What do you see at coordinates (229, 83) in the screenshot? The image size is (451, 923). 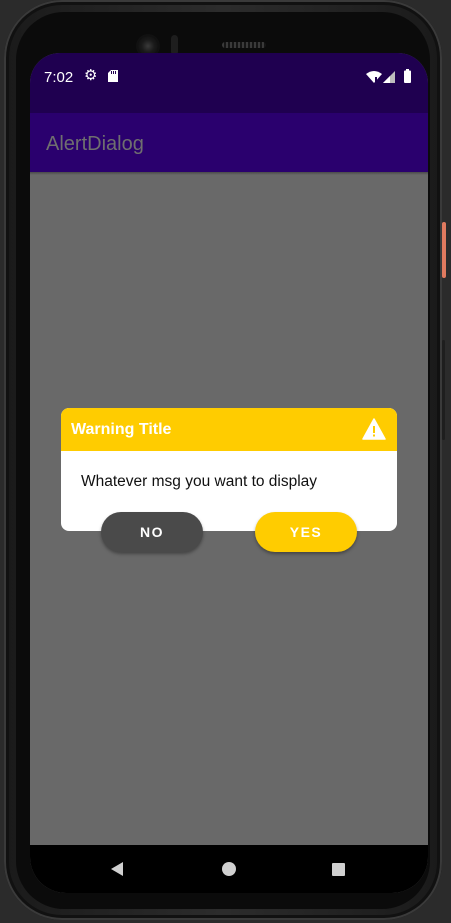 I see `status-bar: 7:02 ⚙` at bounding box center [229, 83].